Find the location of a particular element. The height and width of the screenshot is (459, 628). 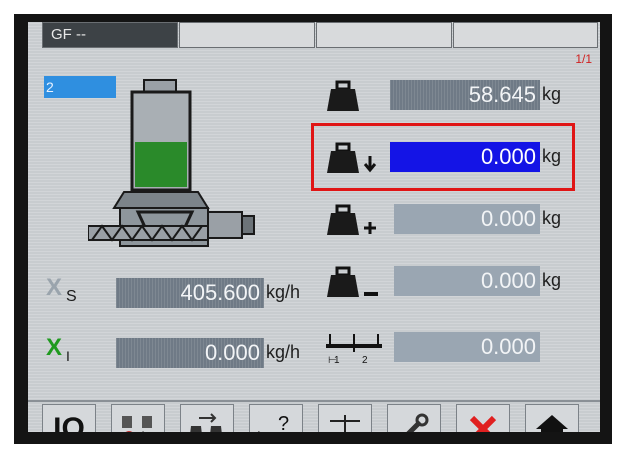

wrench-icon is located at coordinates (417, 422).